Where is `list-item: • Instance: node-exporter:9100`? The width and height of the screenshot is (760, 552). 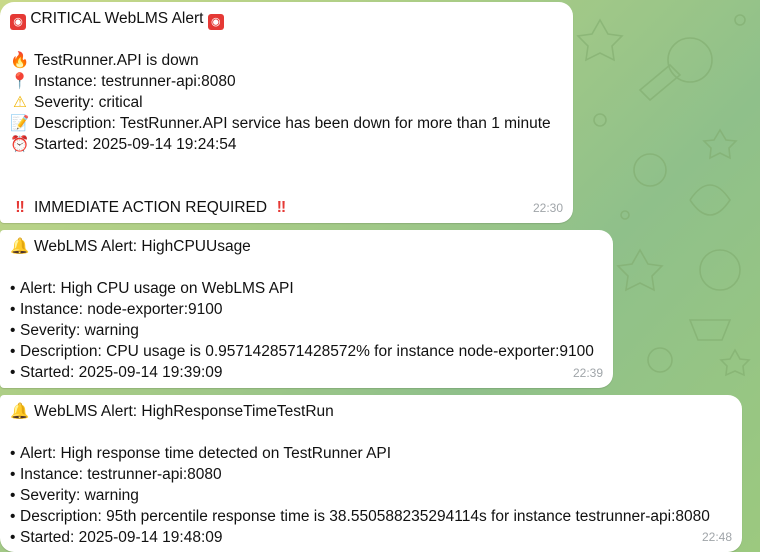
list-item: • Instance: node-exporter:9100 is located at coordinates (116, 309).